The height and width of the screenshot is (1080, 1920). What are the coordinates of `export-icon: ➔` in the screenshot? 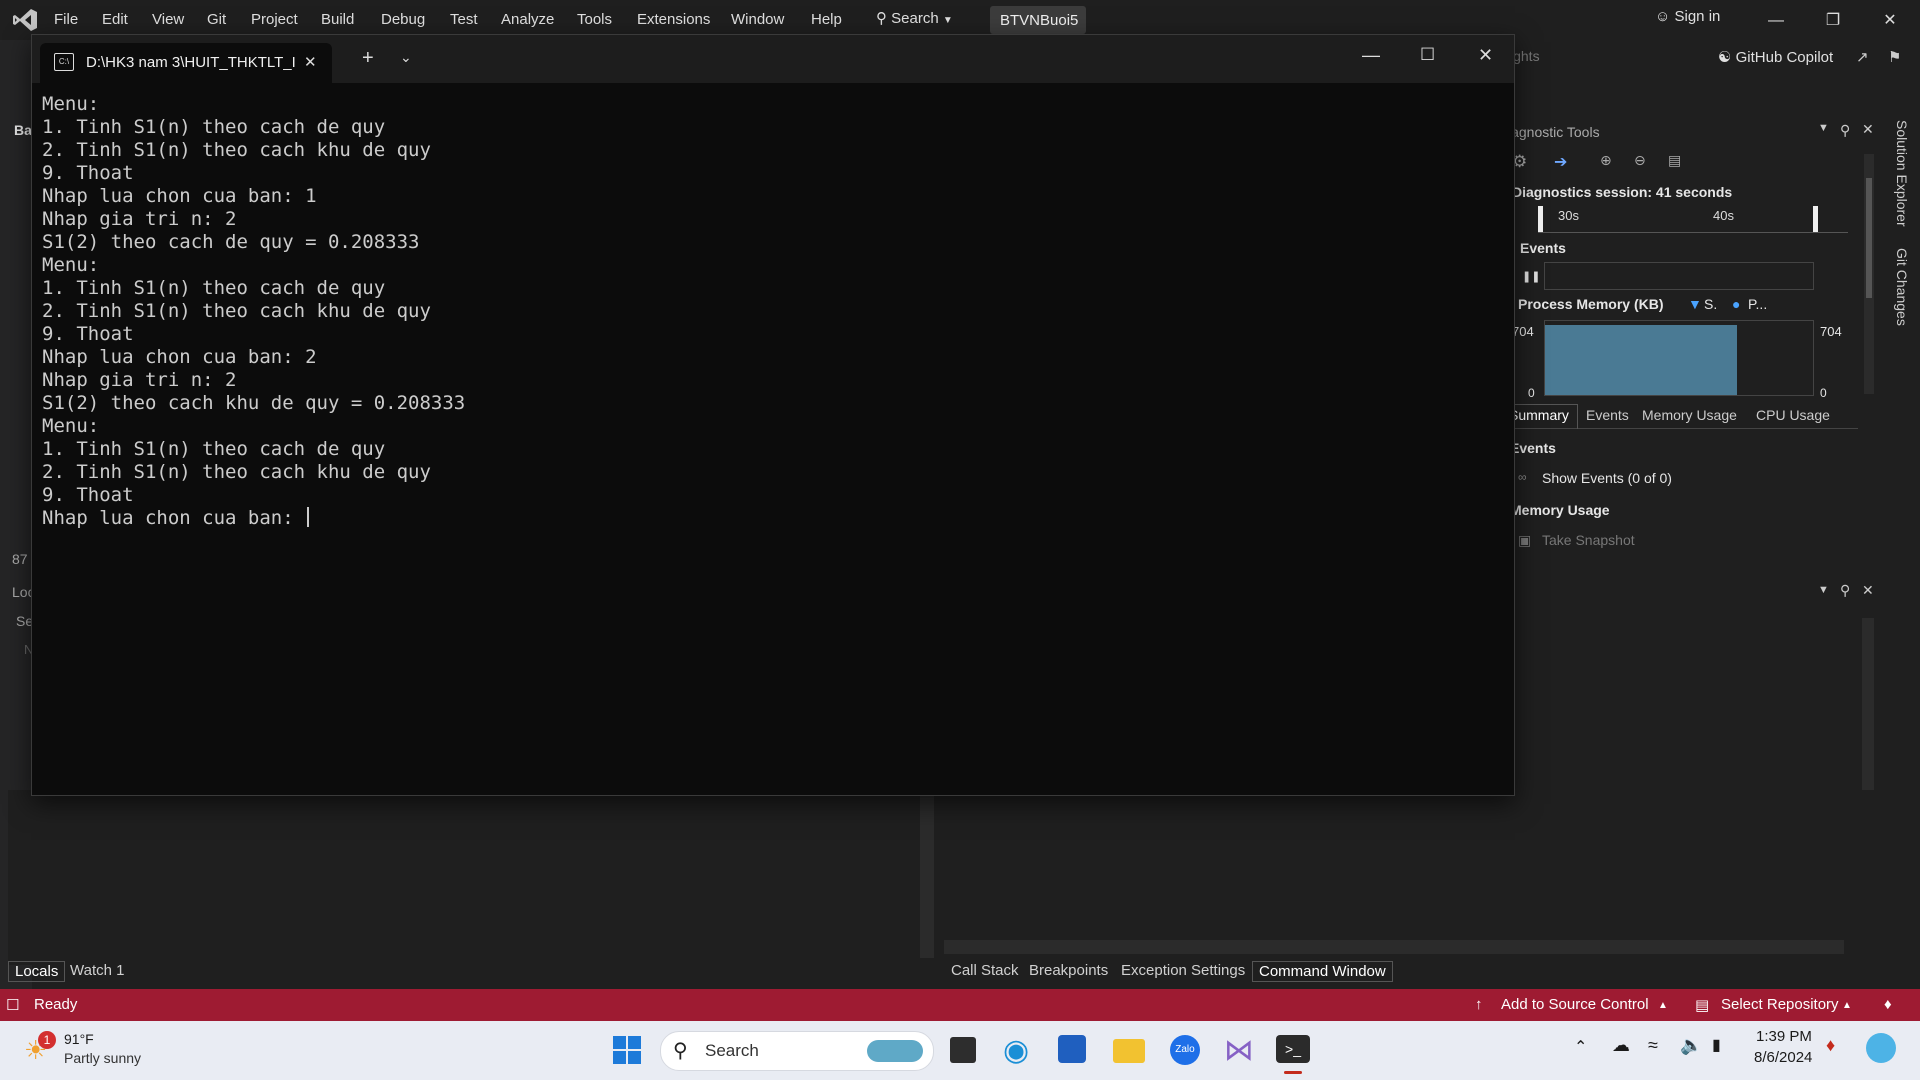 It's located at (1560, 162).